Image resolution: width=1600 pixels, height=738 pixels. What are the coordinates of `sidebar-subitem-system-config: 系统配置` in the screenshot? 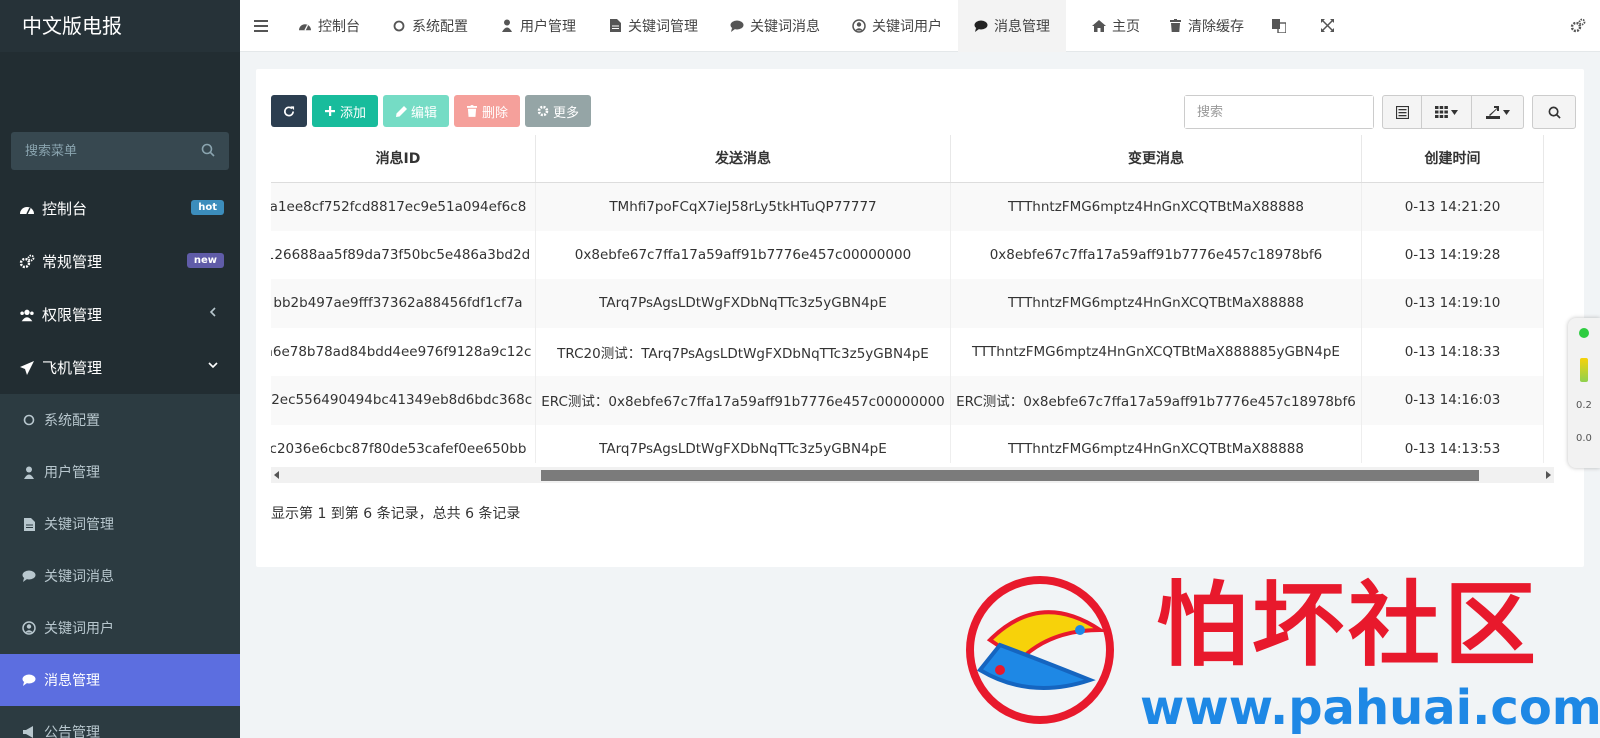 It's located at (120, 420).